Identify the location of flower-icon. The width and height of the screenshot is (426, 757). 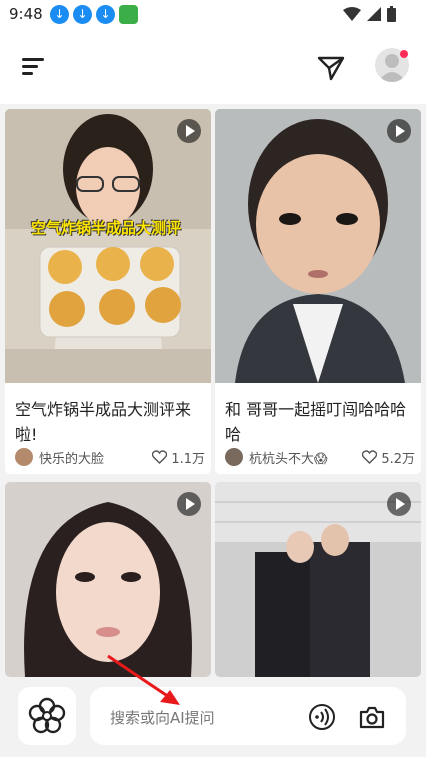
(47, 716).